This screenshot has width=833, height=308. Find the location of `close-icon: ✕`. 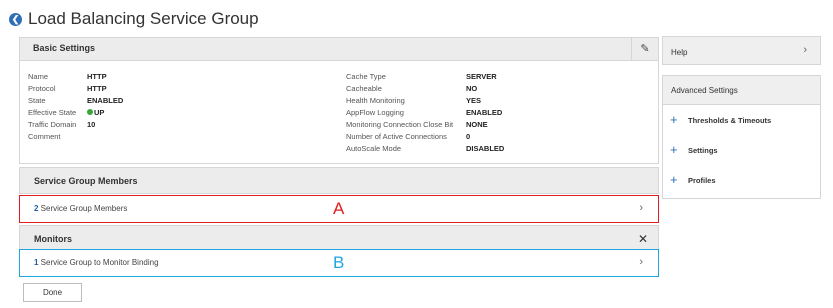

close-icon: ✕ is located at coordinates (643, 239).